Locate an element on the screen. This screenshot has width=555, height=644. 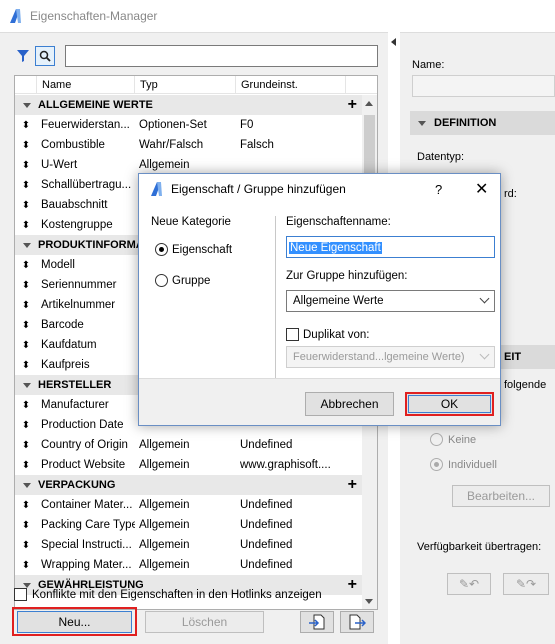
ok-button: OK is located at coordinates (449, 404).